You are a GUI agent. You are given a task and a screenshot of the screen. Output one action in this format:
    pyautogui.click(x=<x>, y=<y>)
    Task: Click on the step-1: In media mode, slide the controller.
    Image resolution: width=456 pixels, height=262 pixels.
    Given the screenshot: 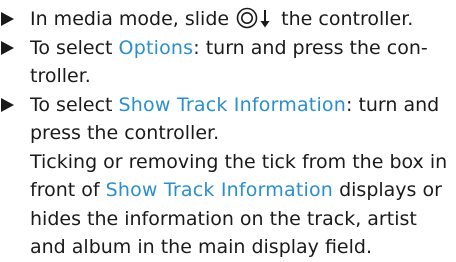 What is the action you would take?
    pyautogui.click(x=228, y=19)
    